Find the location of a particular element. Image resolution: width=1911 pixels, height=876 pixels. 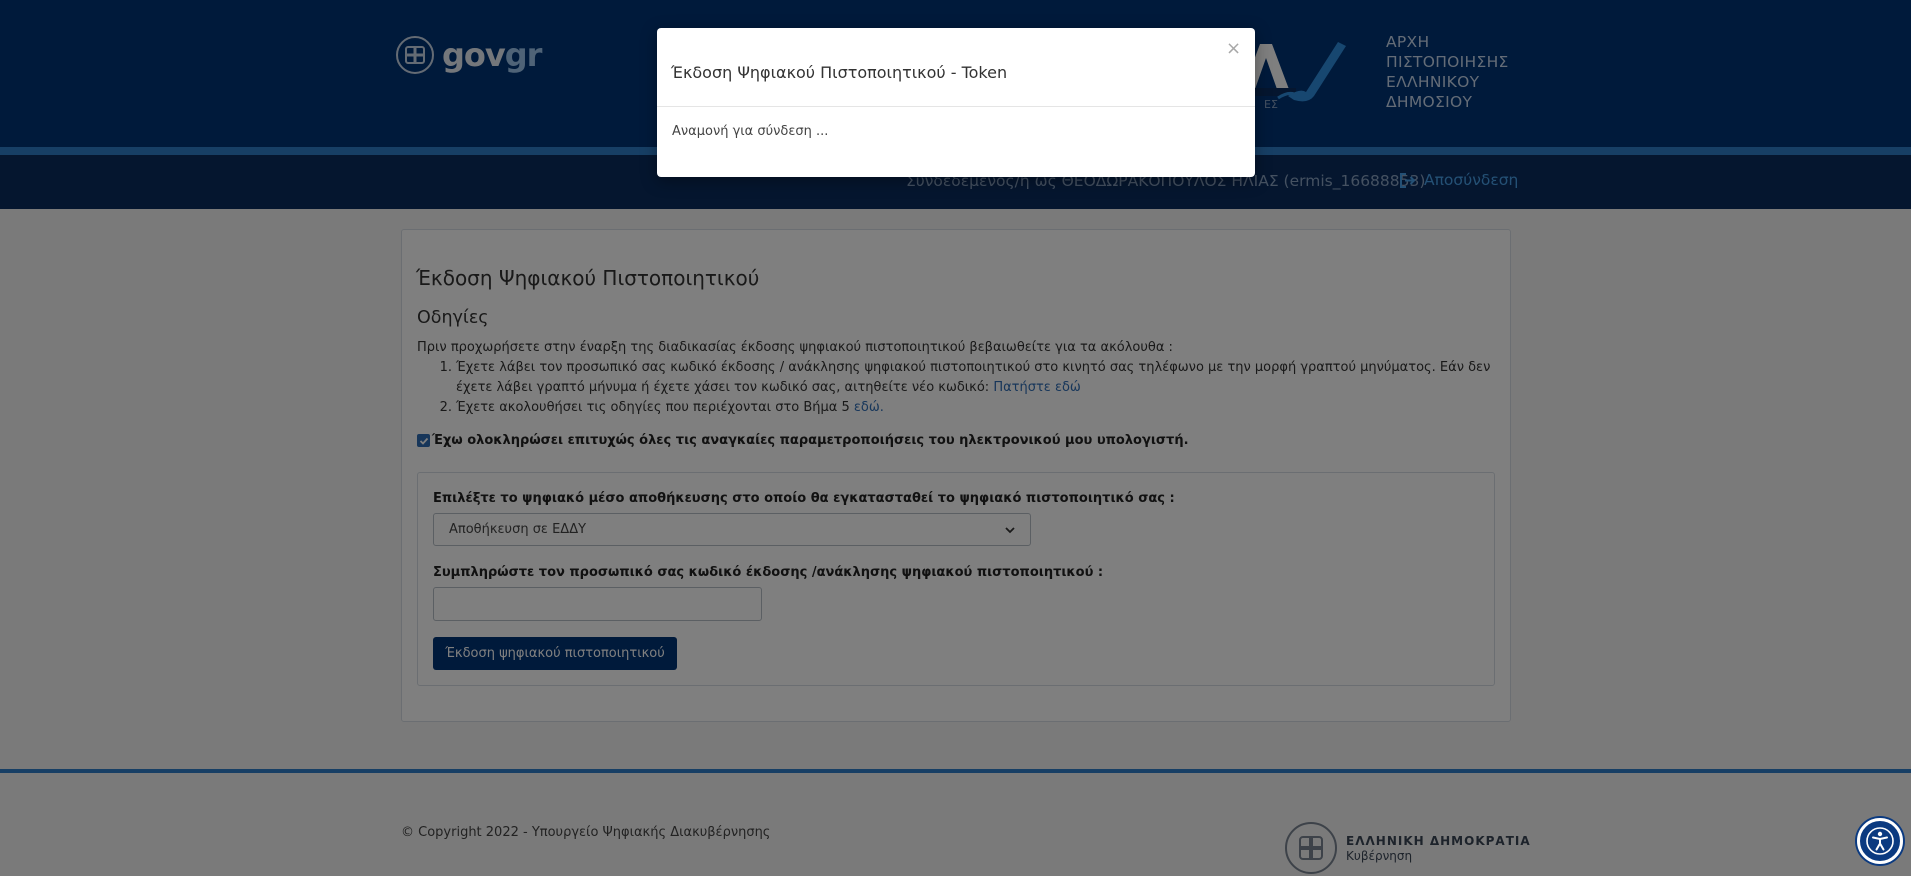

accessibility-button is located at coordinates (1880, 841).